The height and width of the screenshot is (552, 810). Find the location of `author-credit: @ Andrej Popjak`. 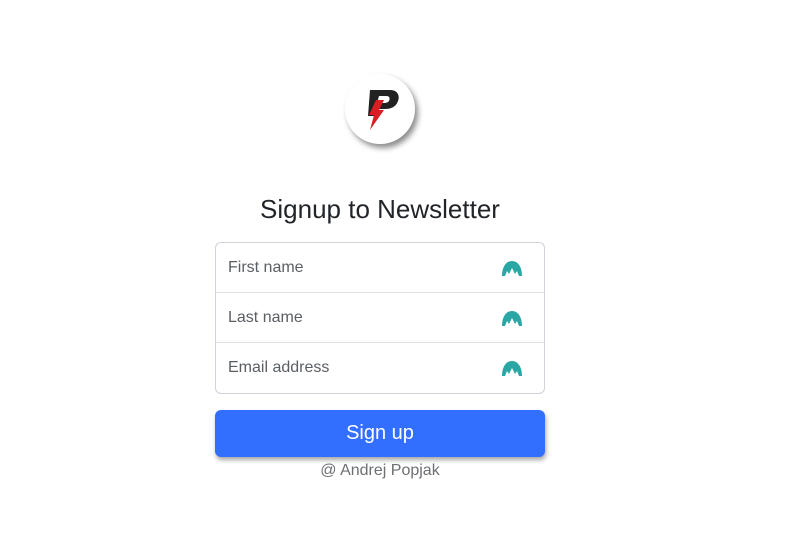

author-credit: @ Andrej Popjak is located at coordinates (380, 470).